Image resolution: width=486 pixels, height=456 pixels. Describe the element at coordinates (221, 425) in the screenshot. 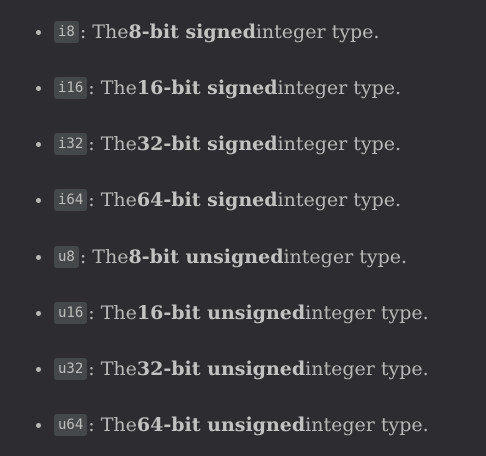

I see `bold-text: 64-bit unsigned` at that location.